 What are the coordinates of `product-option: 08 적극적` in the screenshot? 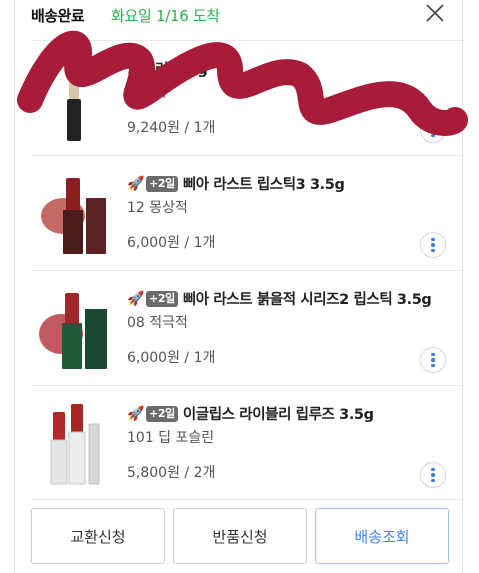 It's located at (157, 323).